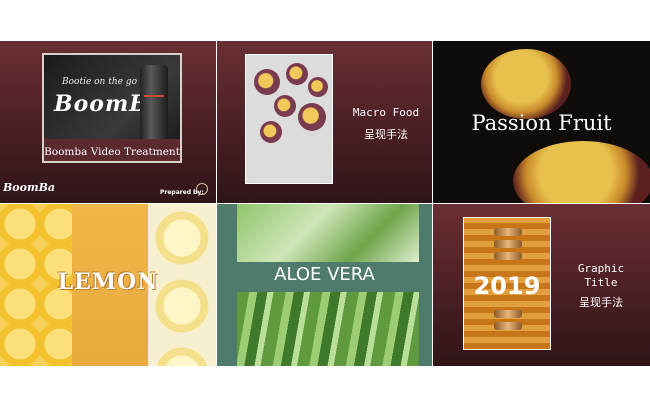  Describe the element at coordinates (154, 104) in the screenshot. I see `drink-can-icon` at that location.